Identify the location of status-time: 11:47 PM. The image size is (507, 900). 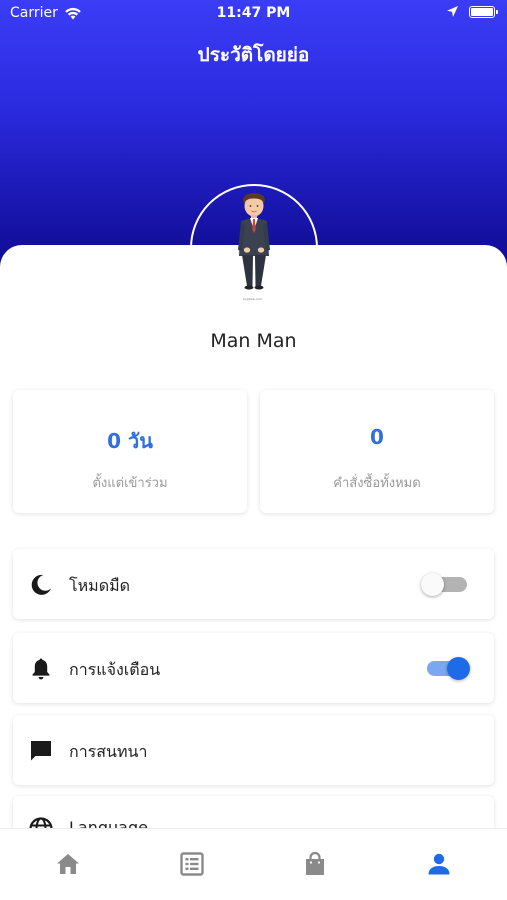
(253, 13).